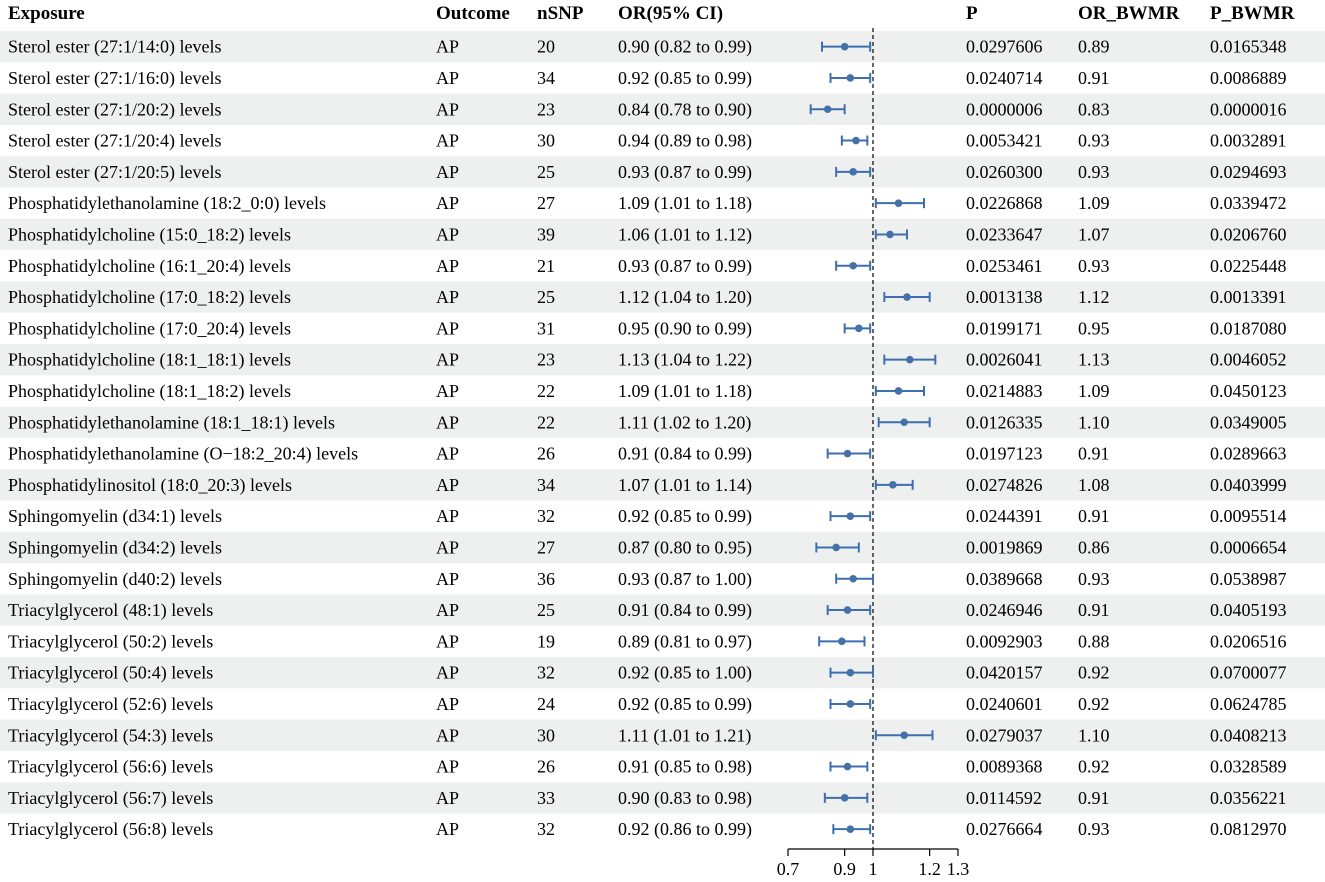 This screenshot has height=882, width=1325. Describe the element at coordinates (149, 234) in the screenshot. I see `cell-exposure: Phosphatidylcholine (15:0_18:2) levels` at that location.